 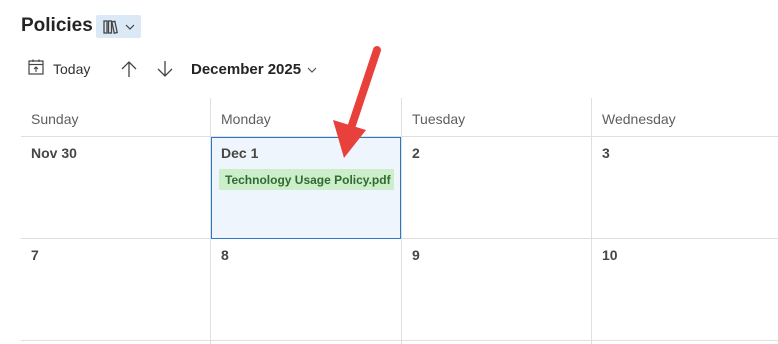 What do you see at coordinates (111, 27) in the screenshot?
I see `library-icon` at bounding box center [111, 27].